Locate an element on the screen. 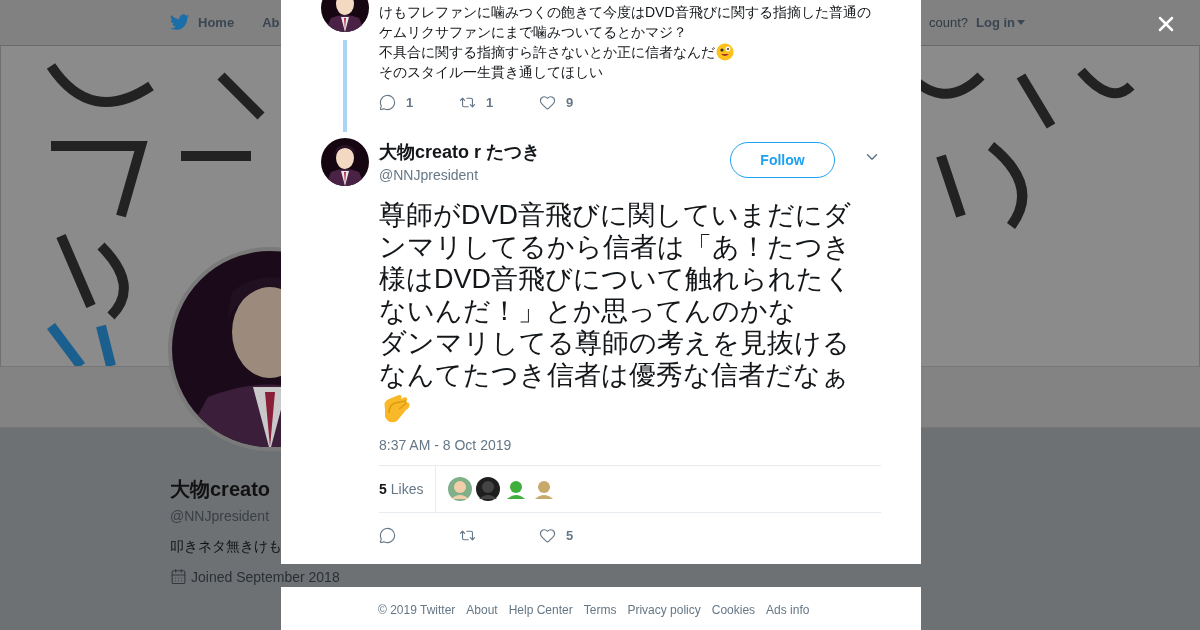 This screenshot has height=630, width=1200. calendar-icon is located at coordinates (178, 576).